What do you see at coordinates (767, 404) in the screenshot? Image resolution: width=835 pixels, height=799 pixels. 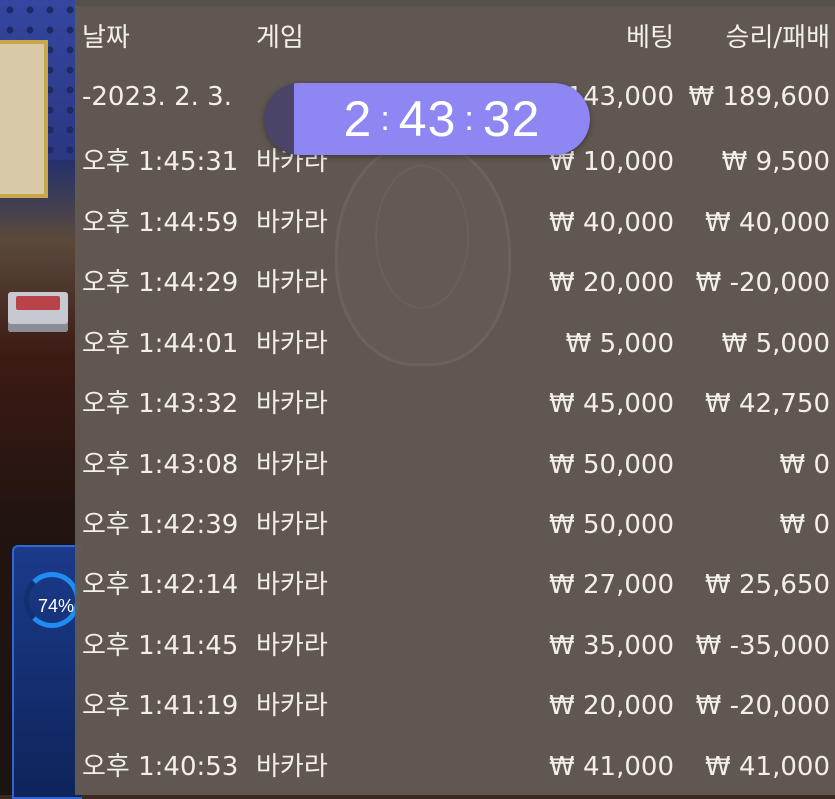 I see `row-result: ₩ 42,750` at bounding box center [767, 404].